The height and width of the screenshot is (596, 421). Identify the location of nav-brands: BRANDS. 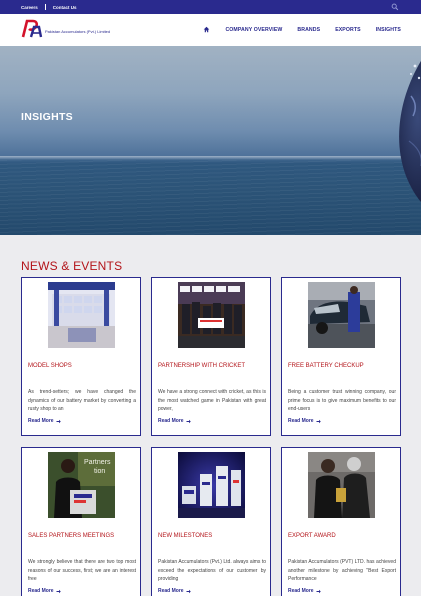
(308, 30).